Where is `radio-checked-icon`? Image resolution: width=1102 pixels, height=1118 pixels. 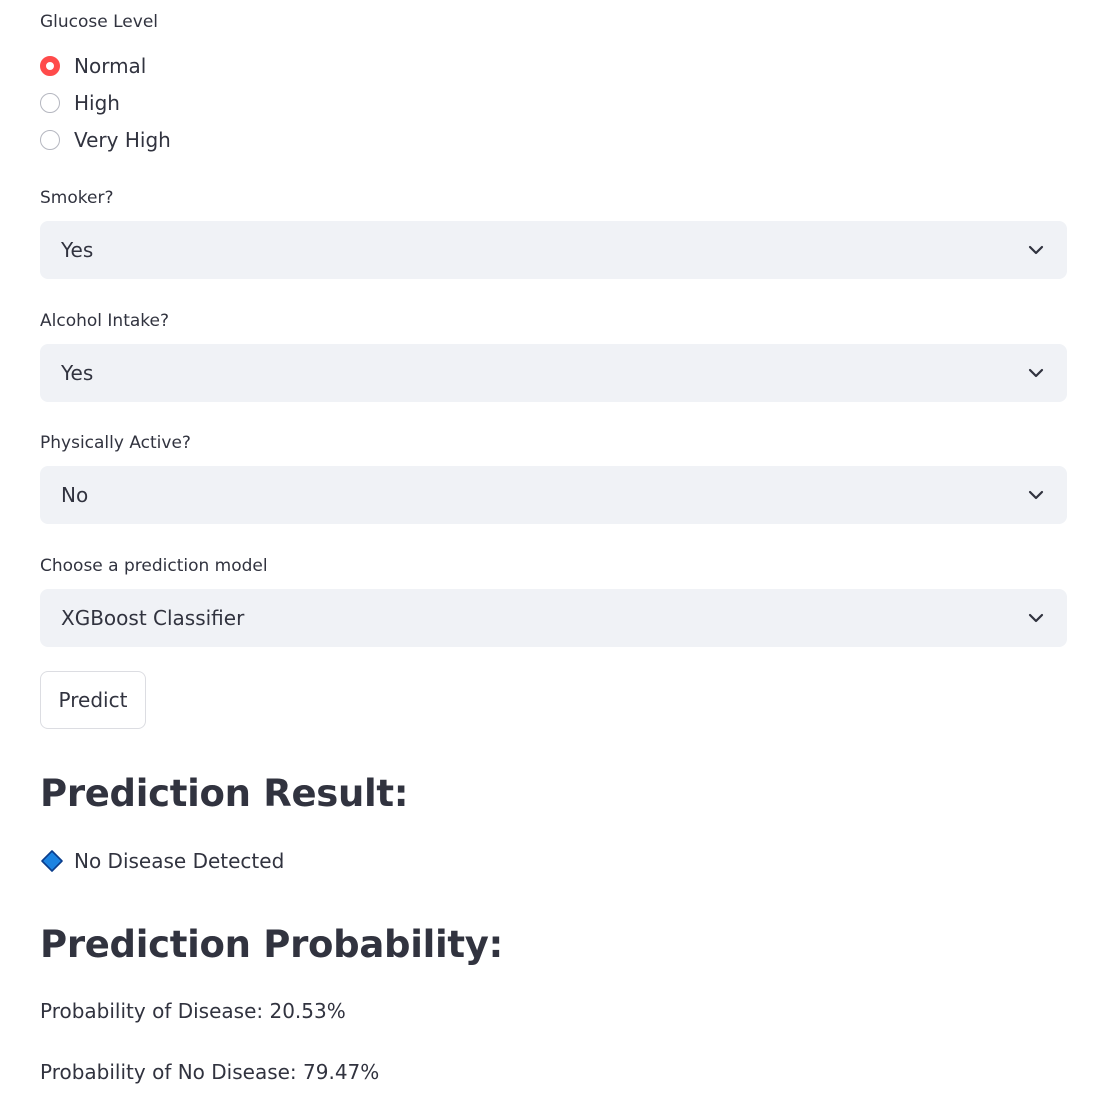
radio-checked-icon is located at coordinates (50, 66).